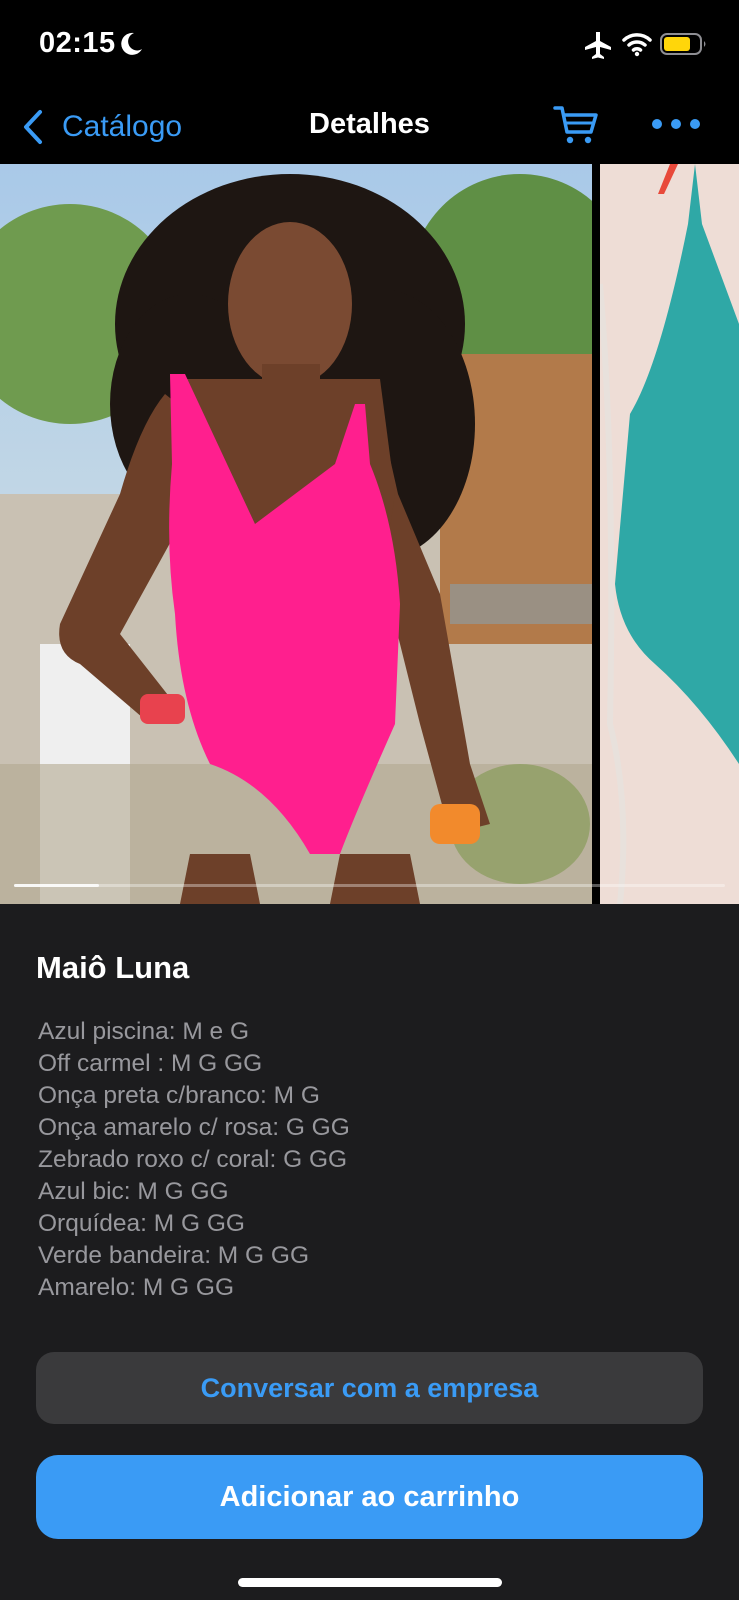 This screenshot has width=739, height=1600. What do you see at coordinates (370, 1582) in the screenshot?
I see `home-indicator` at bounding box center [370, 1582].